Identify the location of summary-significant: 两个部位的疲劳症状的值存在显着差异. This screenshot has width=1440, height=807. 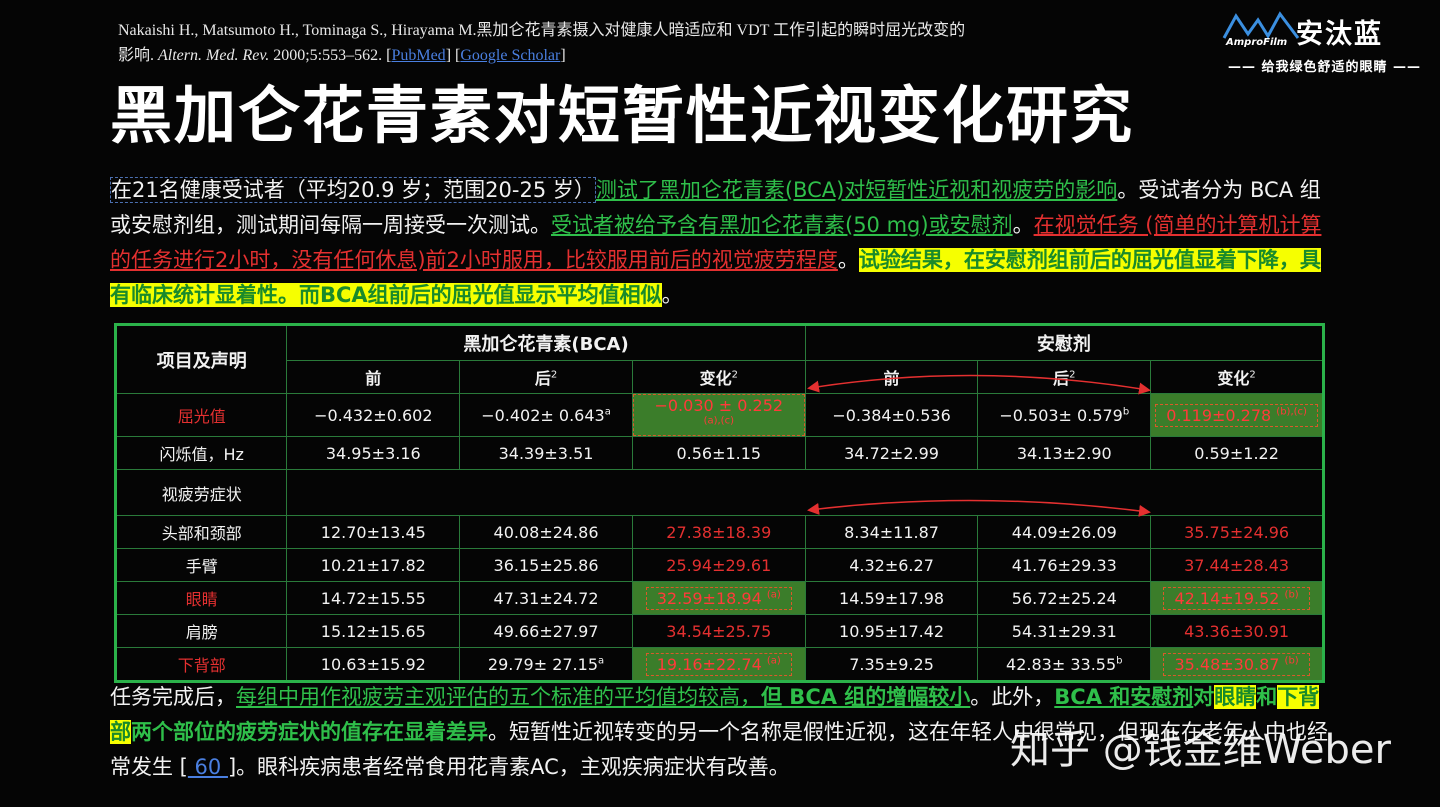
(309, 732).